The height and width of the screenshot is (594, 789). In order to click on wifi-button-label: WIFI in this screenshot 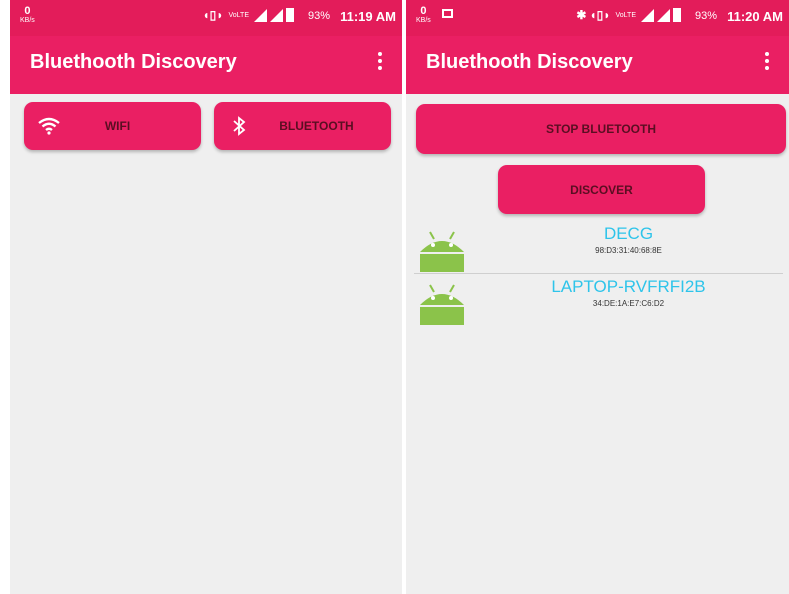, I will do `click(117, 126)`.